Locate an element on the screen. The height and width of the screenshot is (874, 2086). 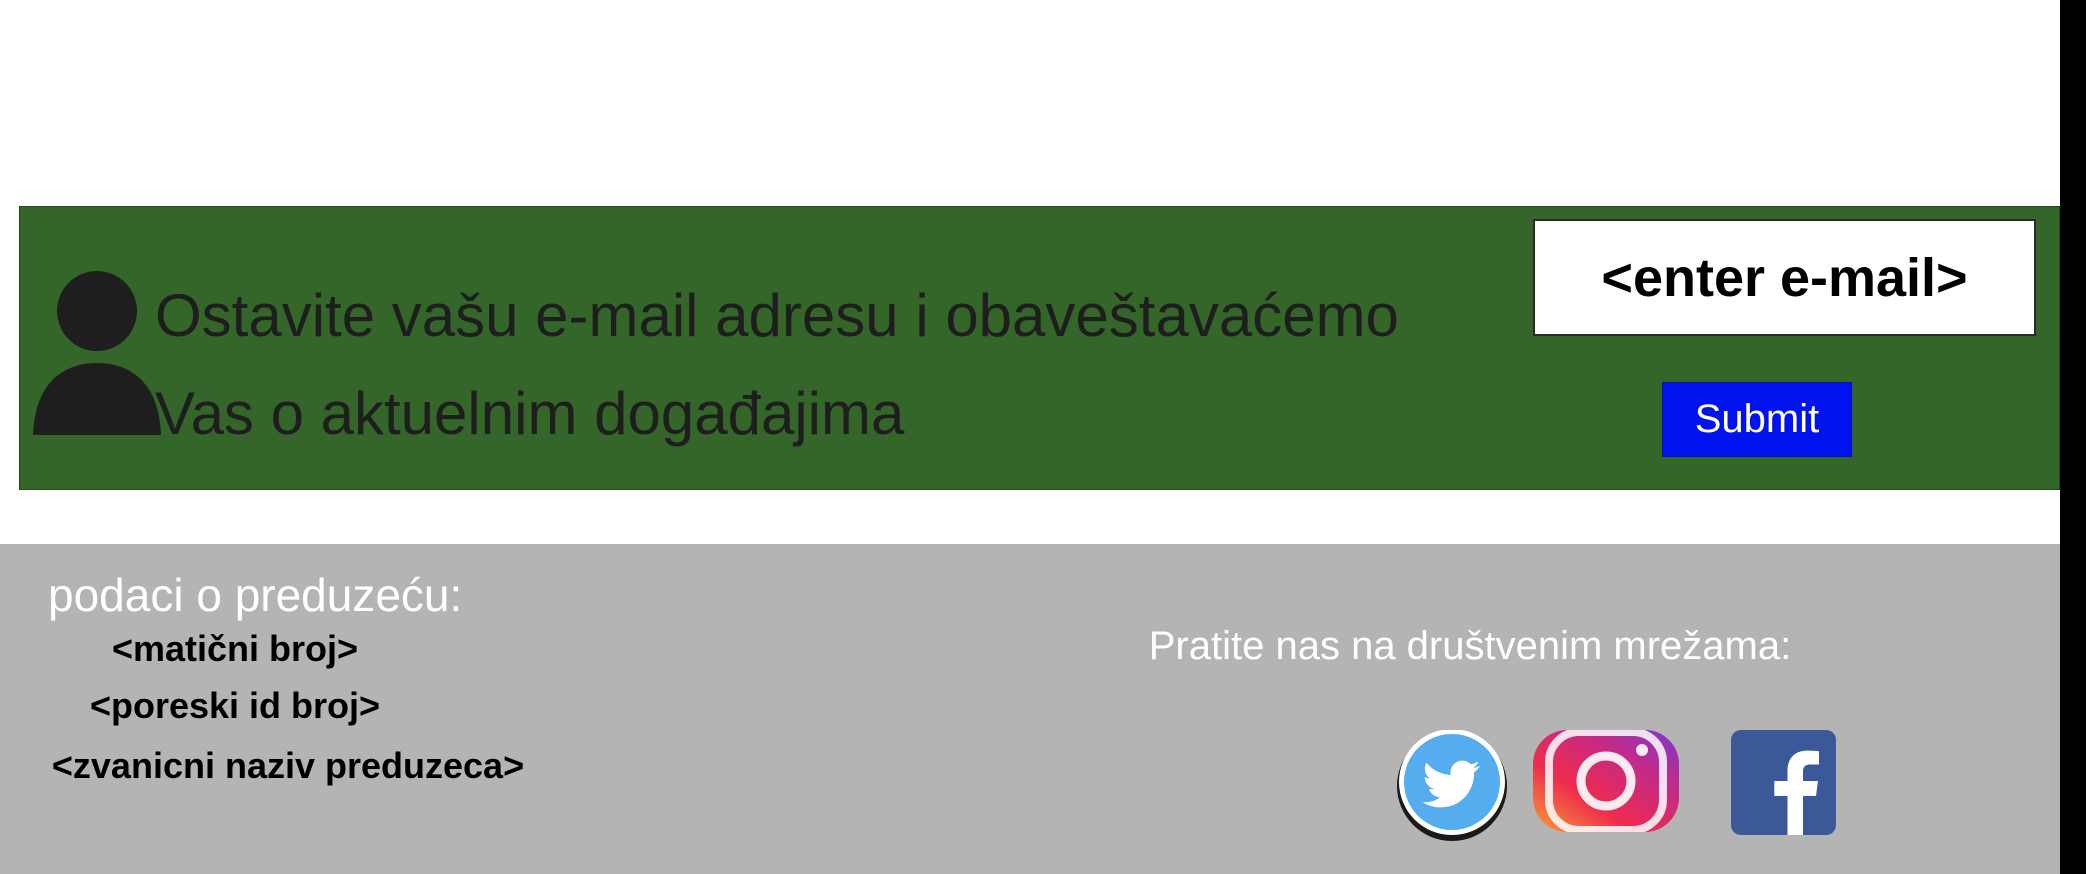
email-input is located at coordinates (1784, 277).